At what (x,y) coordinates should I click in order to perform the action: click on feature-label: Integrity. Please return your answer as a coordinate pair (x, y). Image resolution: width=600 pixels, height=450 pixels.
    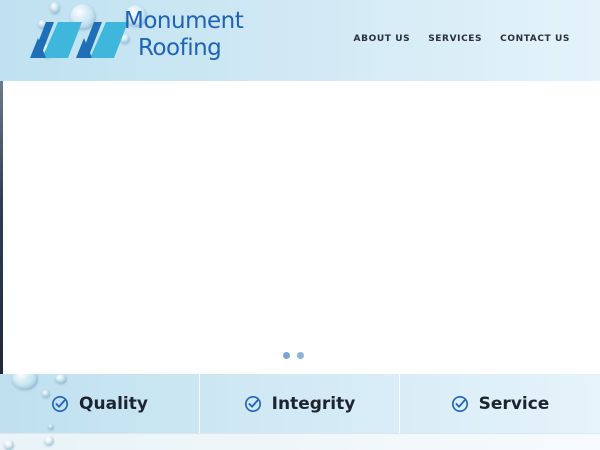
    Looking at the image, I should click on (313, 403).